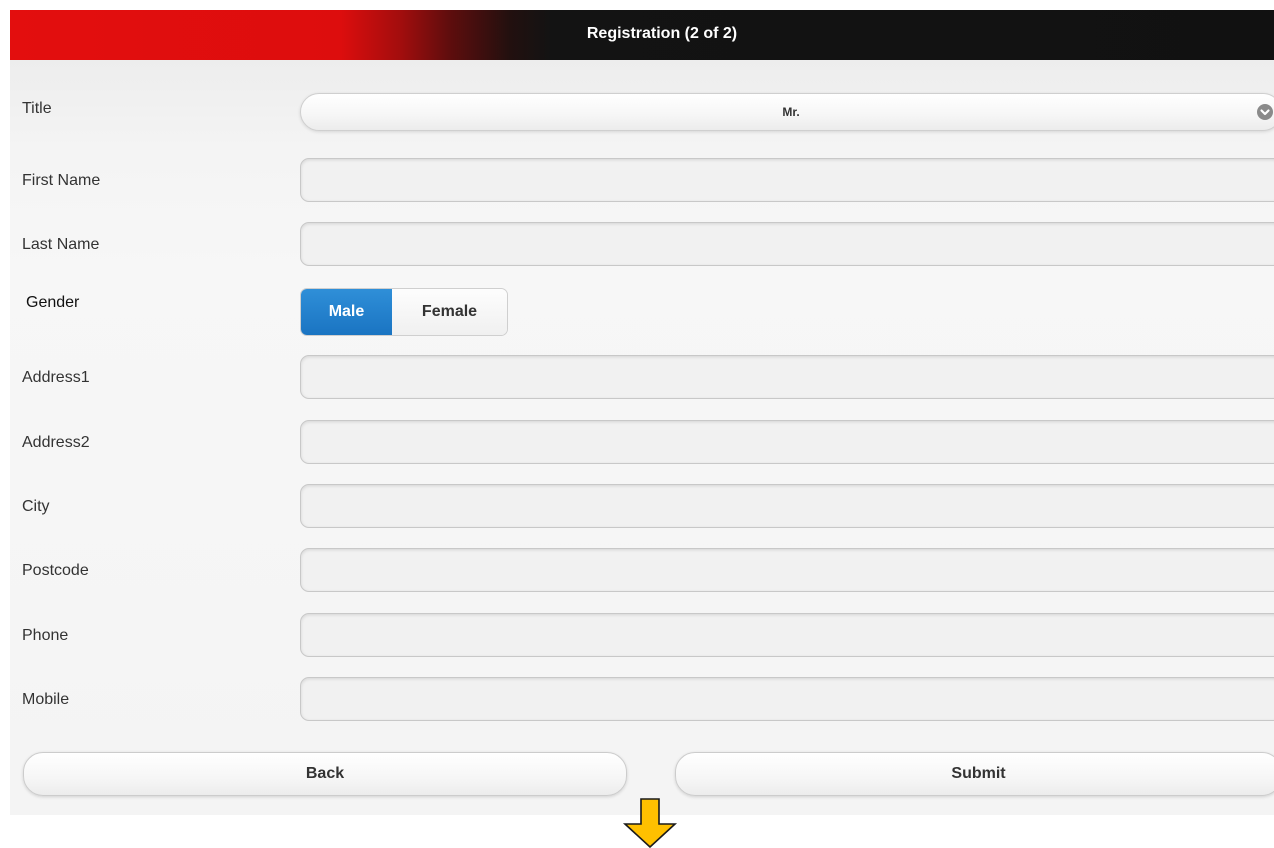  I want to click on first-name-field, so click(787, 180).